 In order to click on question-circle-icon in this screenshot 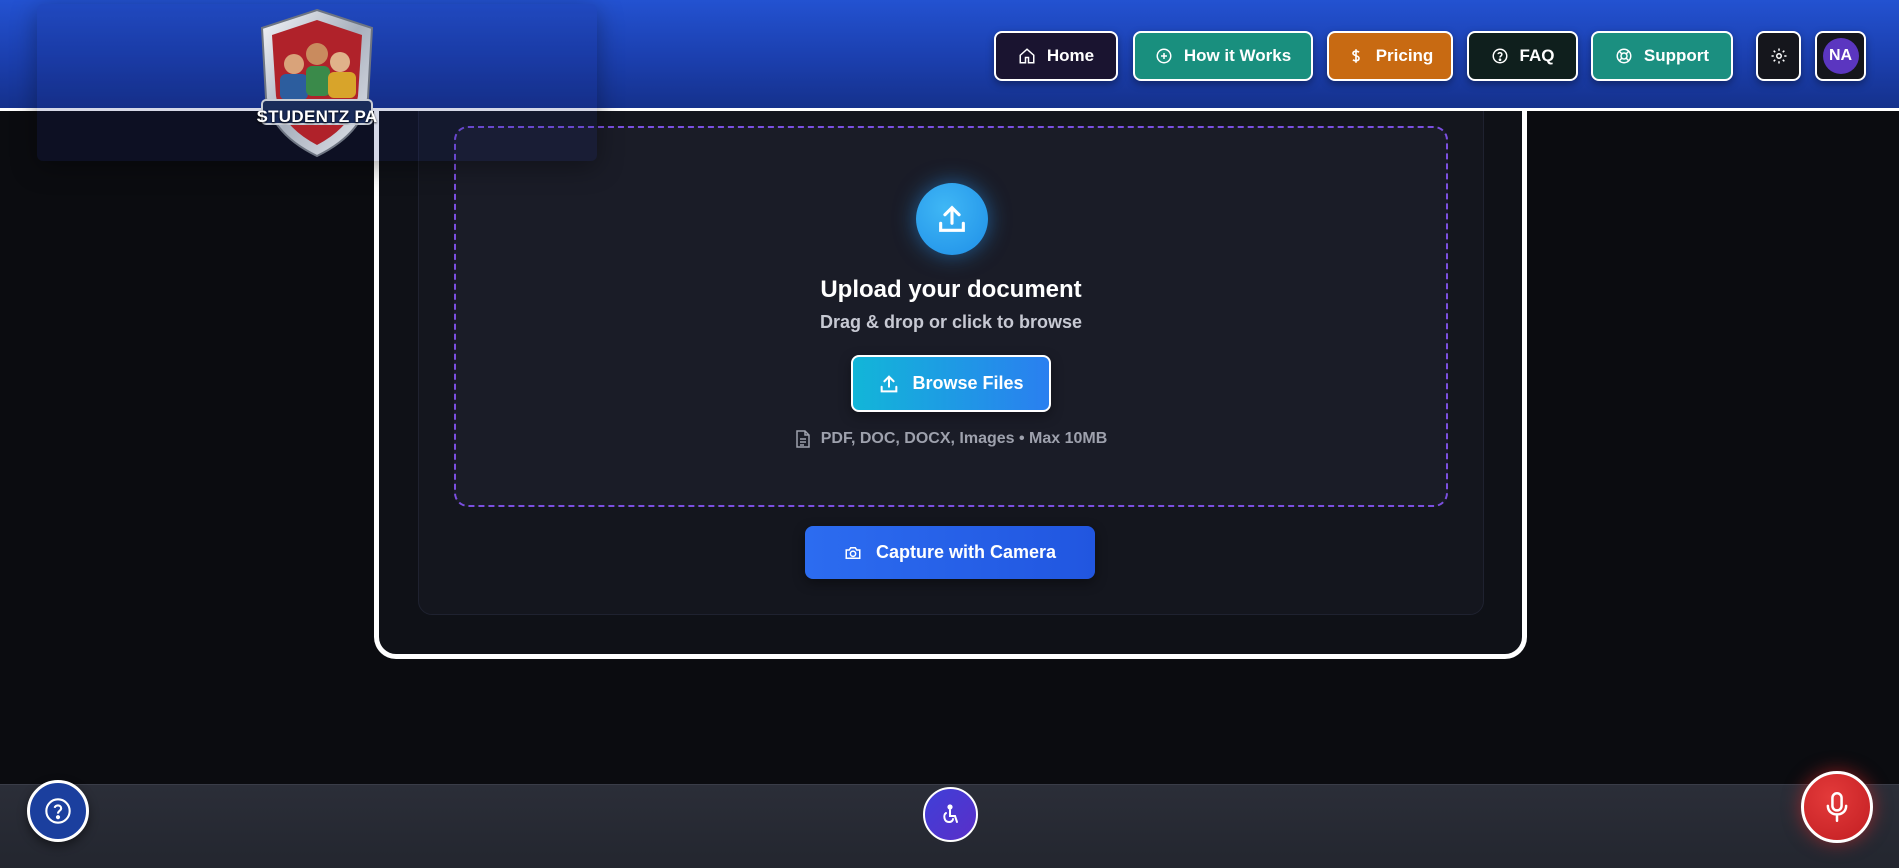, I will do `click(1500, 56)`.